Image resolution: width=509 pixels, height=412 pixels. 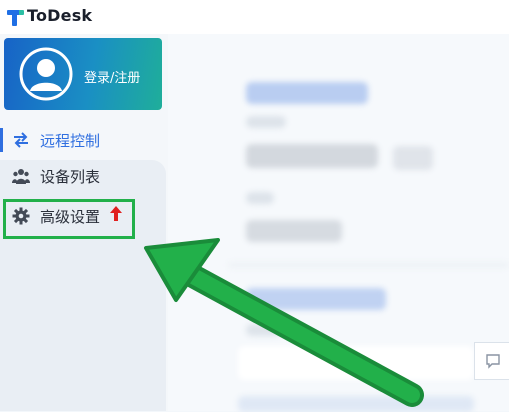 What do you see at coordinates (69, 219) in the screenshot?
I see `highlight-frame` at bounding box center [69, 219].